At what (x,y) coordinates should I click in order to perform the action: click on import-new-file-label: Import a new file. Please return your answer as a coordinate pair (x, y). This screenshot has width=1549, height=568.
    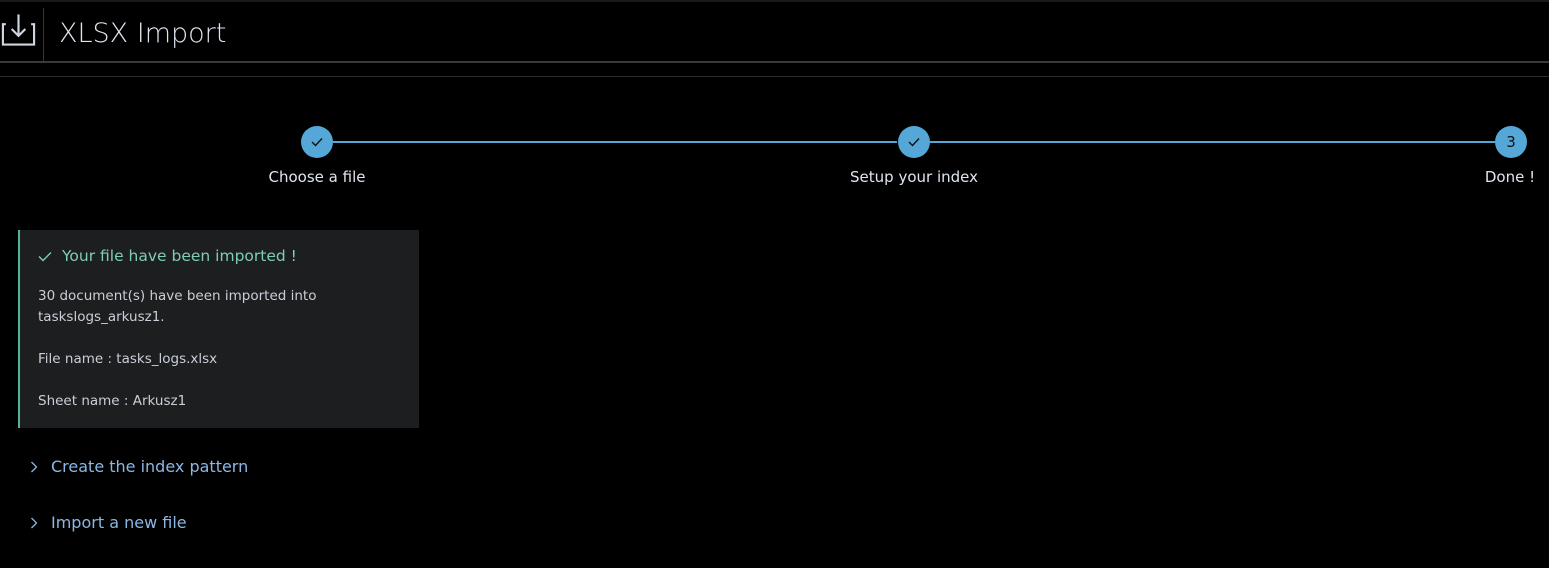
    Looking at the image, I should click on (119, 522).